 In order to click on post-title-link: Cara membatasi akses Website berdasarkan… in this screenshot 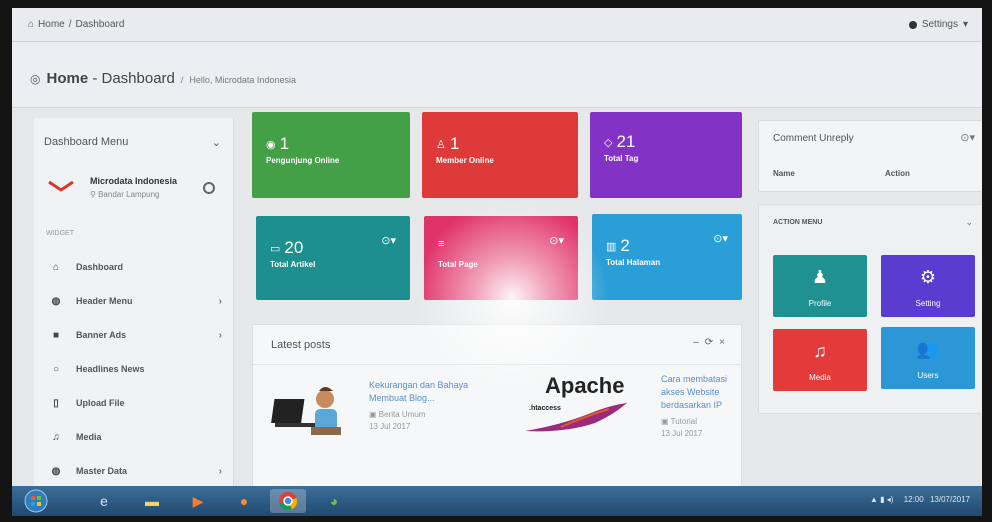, I will do `click(696, 392)`.